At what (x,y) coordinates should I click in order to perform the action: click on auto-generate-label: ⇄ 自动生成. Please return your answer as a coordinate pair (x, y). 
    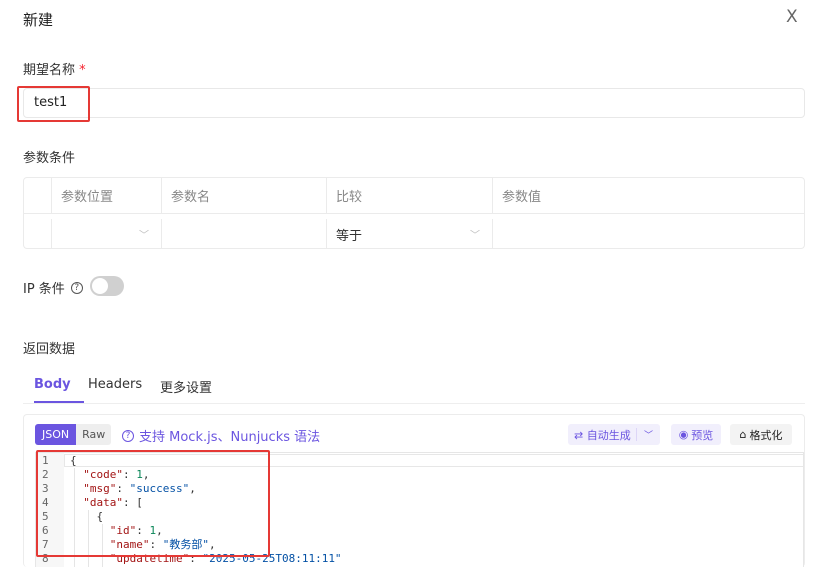
    Looking at the image, I should click on (602, 435).